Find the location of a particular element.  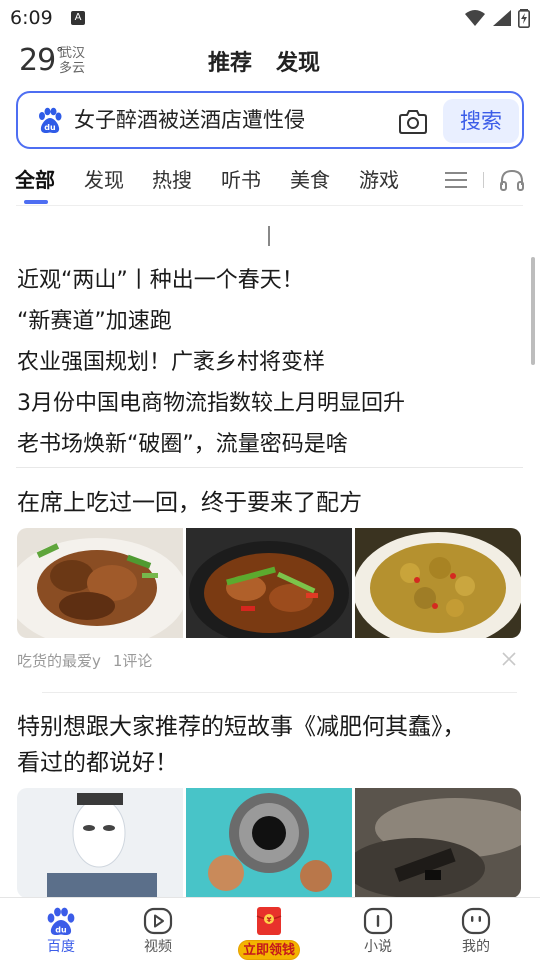

tab-recommend: 推荐 is located at coordinates (230, 61).